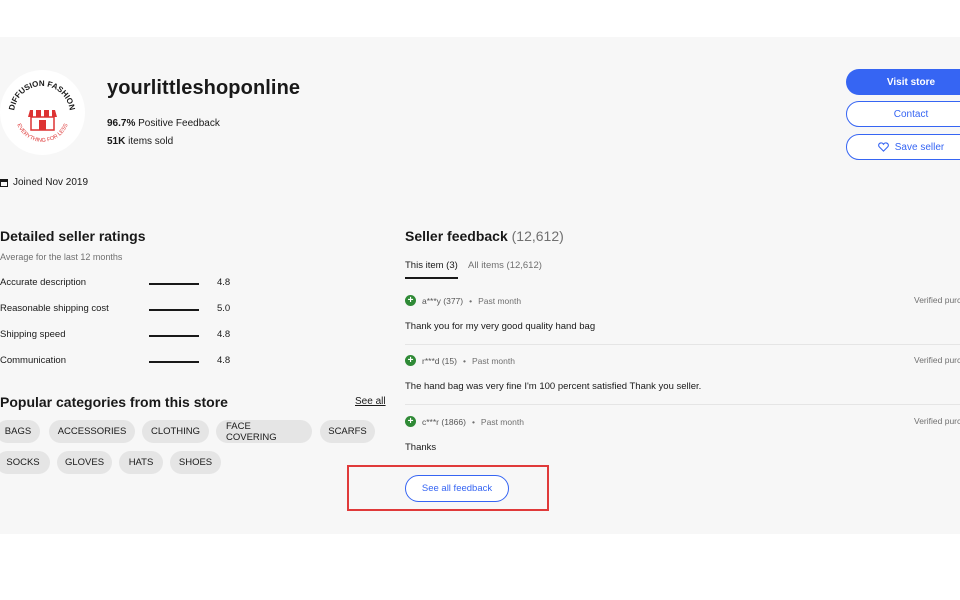  What do you see at coordinates (911, 114) in the screenshot?
I see `contact-label: Contact` at bounding box center [911, 114].